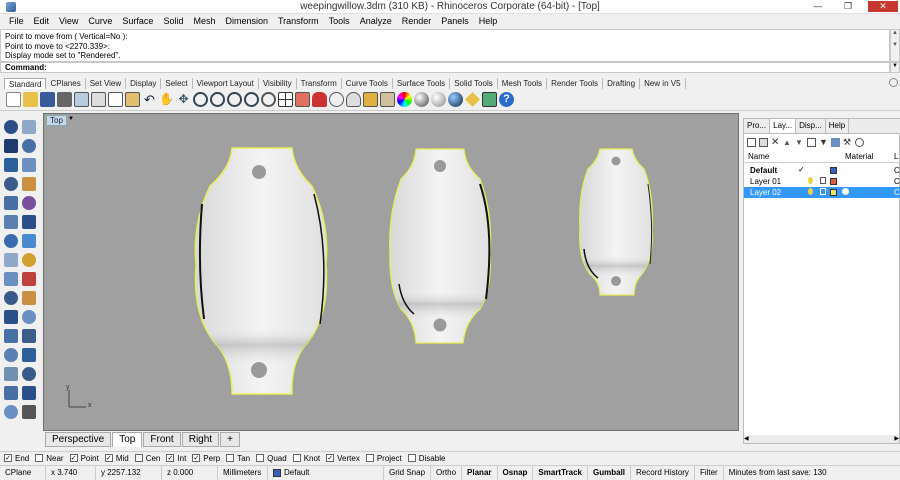  Describe the element at coordinates (29, 355) in the screenshot. I see `mirror-icon` at that location.